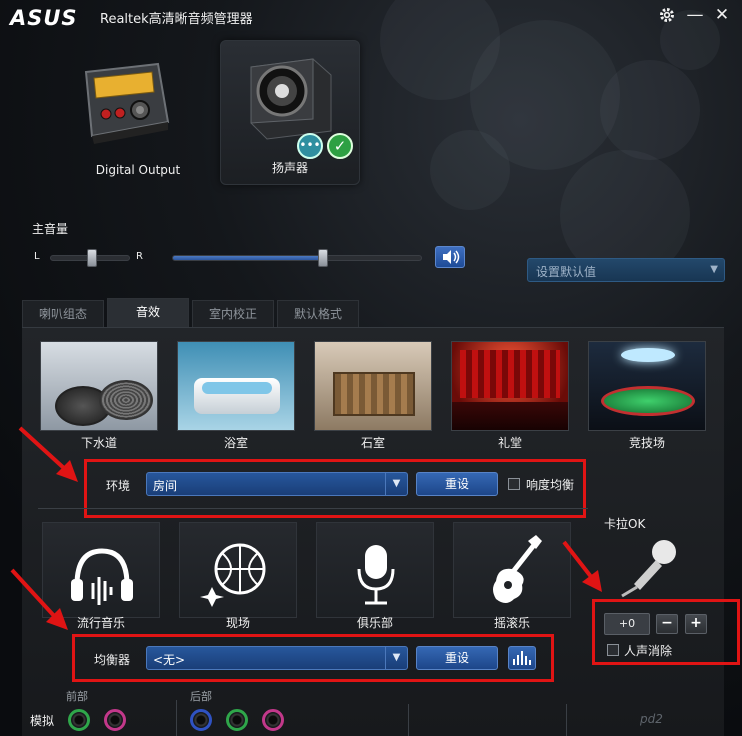  What do you see at coordinates (247, 258) in the screenshot?
I see `volume-slider-fill` at bounding box center [247, 258].